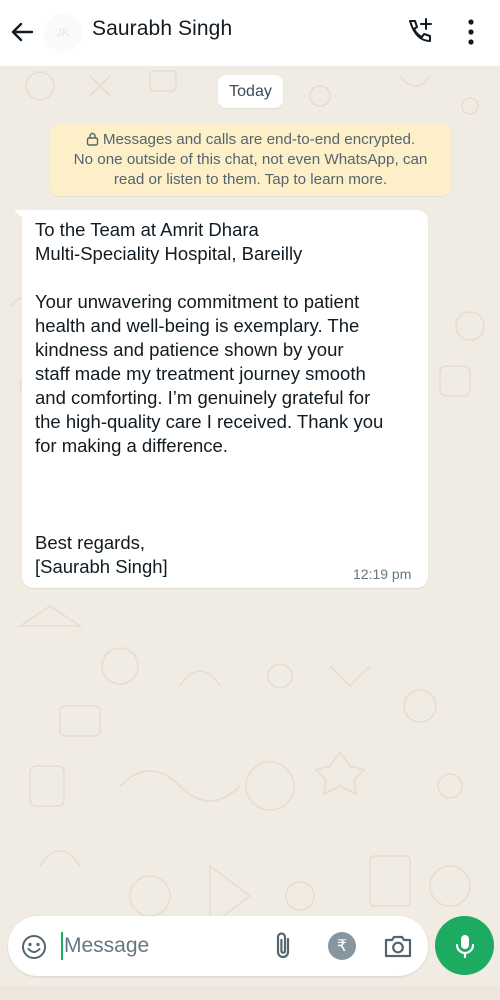  What do you see at coordinates (197, 301) in the screenshot?
I see `message-line: Your unwavering commitment to patient` at bounding box center [197, 301].